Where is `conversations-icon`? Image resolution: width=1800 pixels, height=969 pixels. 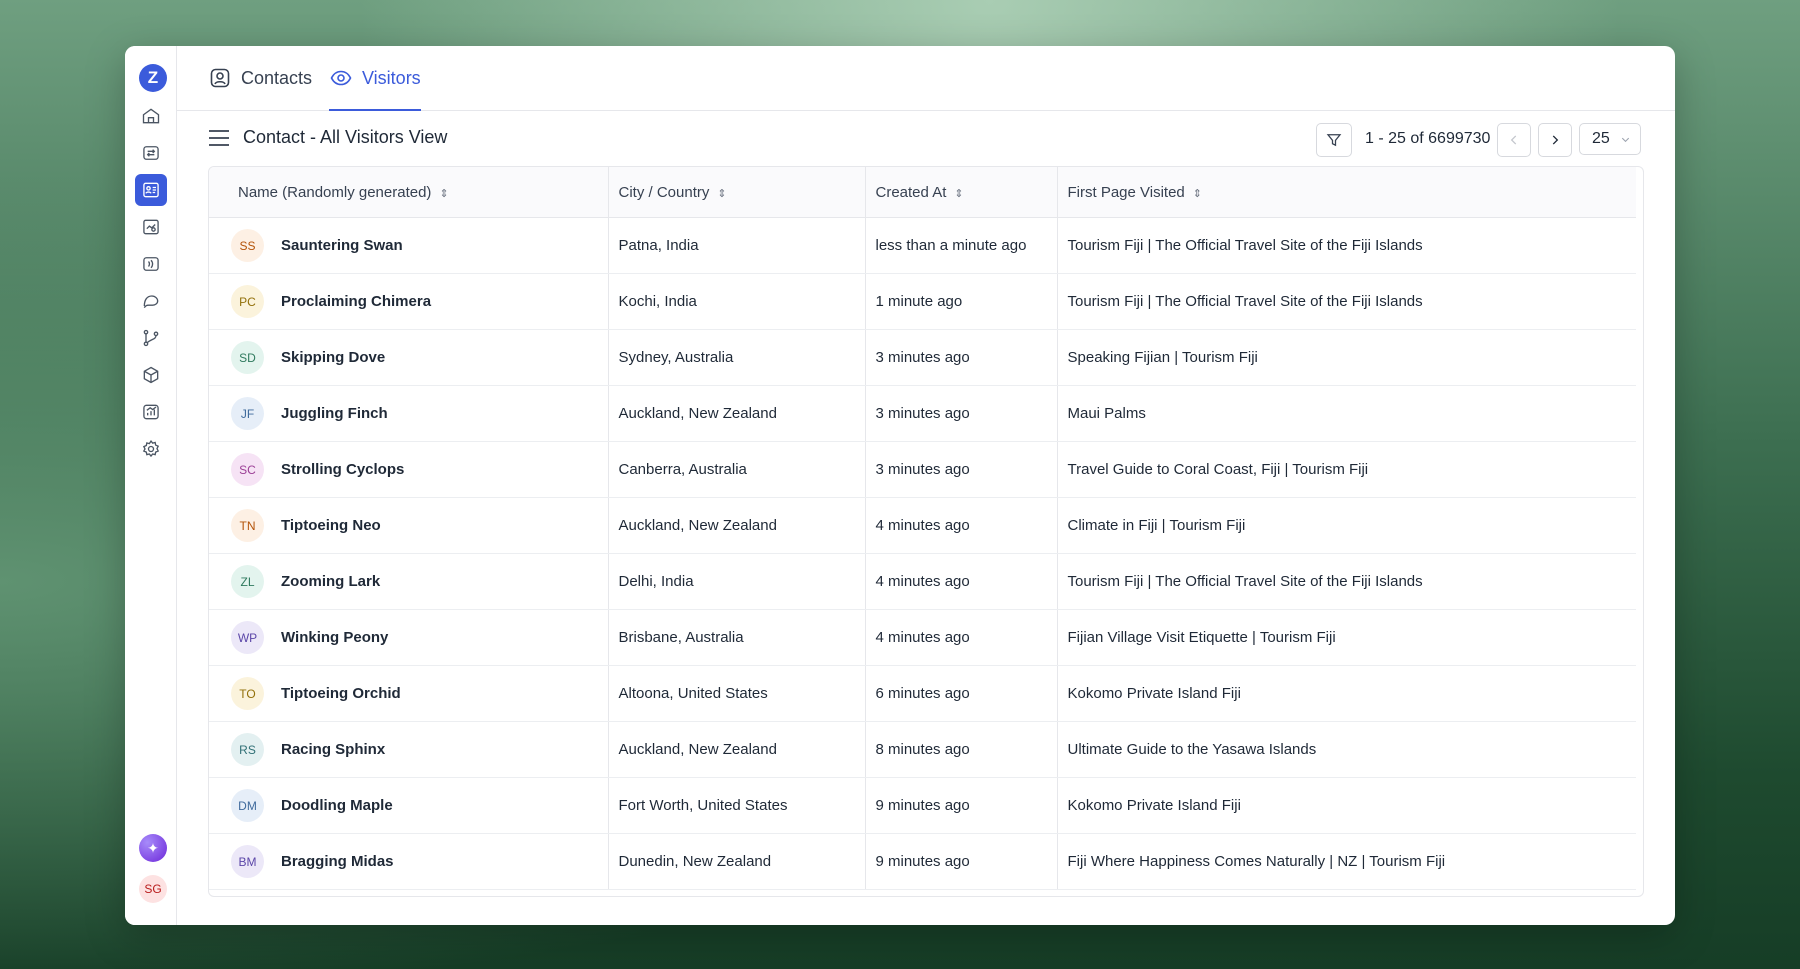
conversations-icon is located at coordinates (151, 153).